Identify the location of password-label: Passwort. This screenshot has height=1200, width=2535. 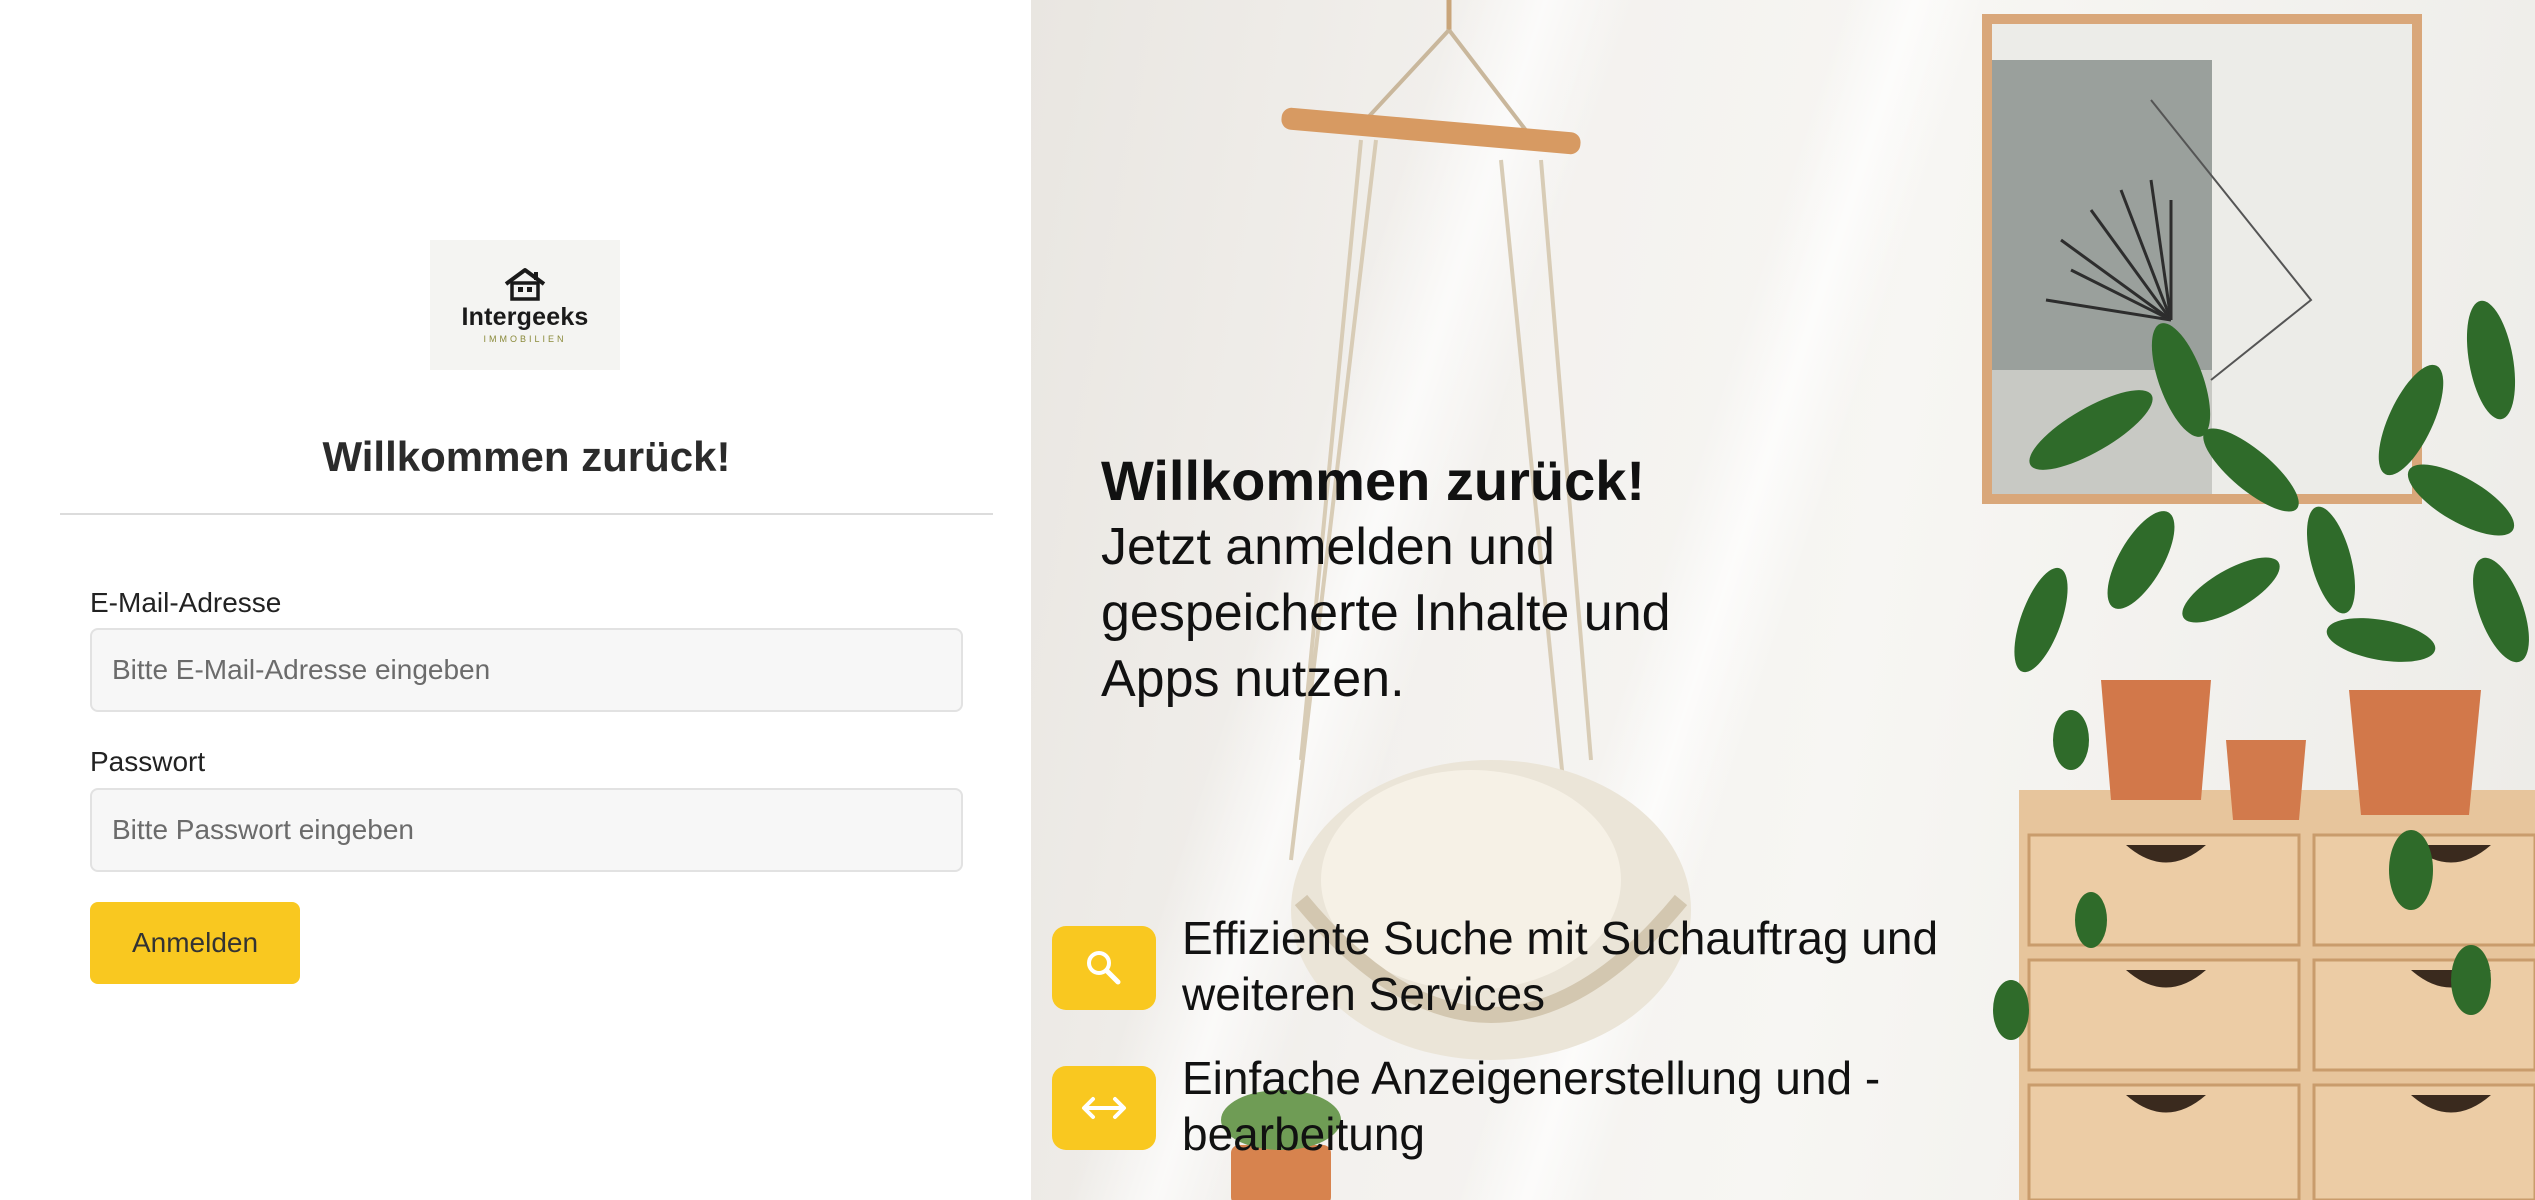
(148, 761).